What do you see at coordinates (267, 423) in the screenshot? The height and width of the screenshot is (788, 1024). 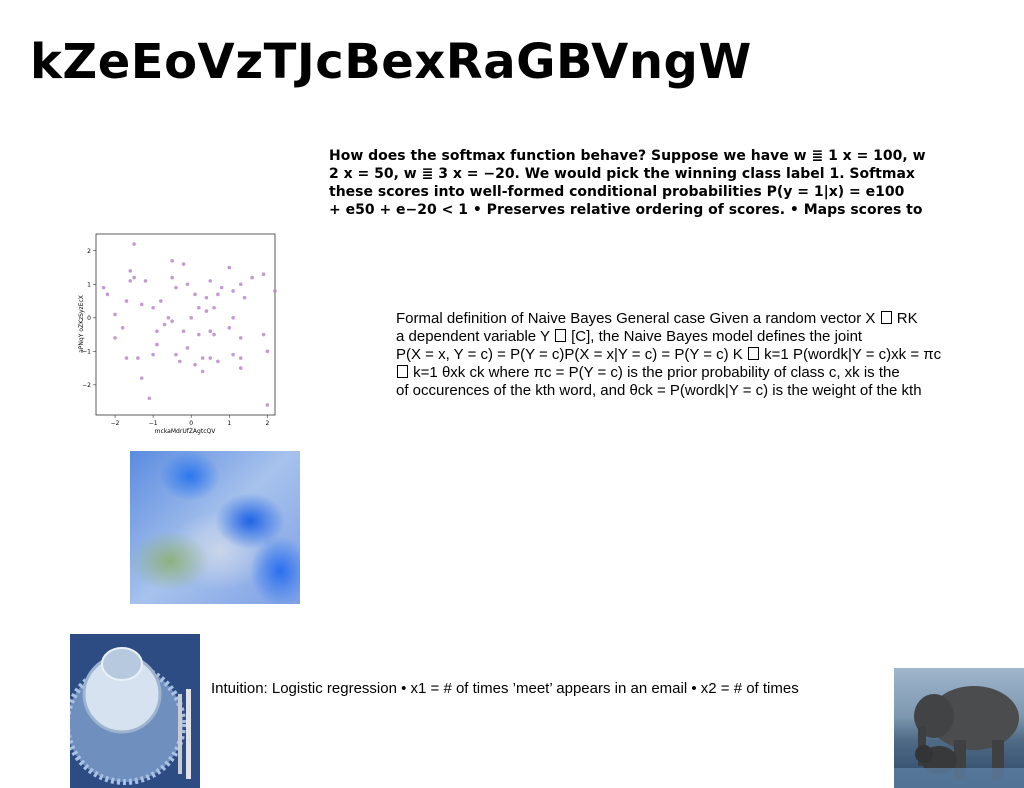 I see `x-tick-label: 2` at bounding box center [267, 423].